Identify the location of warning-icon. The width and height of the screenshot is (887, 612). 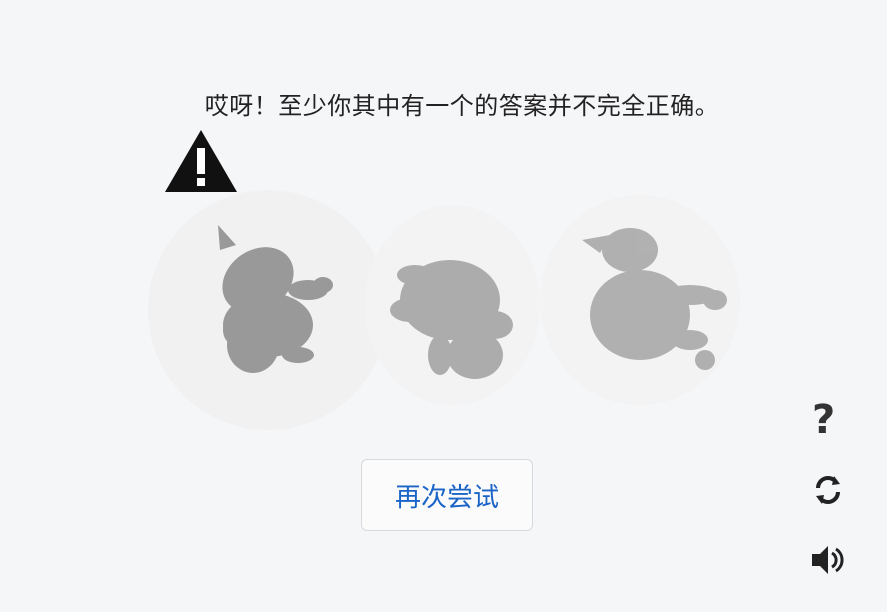
(201, 161).